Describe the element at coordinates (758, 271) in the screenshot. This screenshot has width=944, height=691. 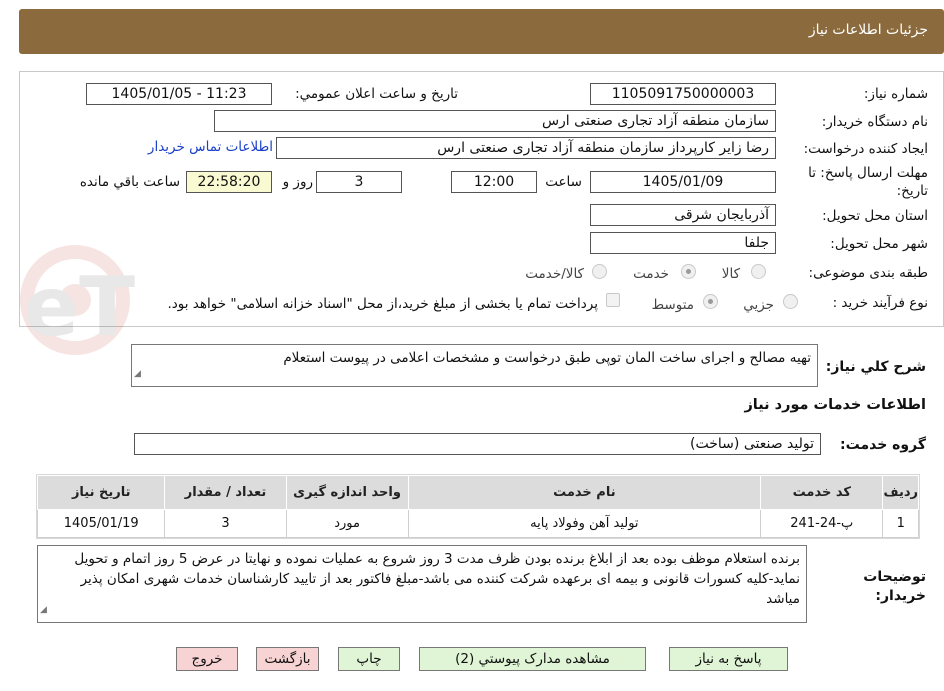
I see `category-radio-goods` at that location.